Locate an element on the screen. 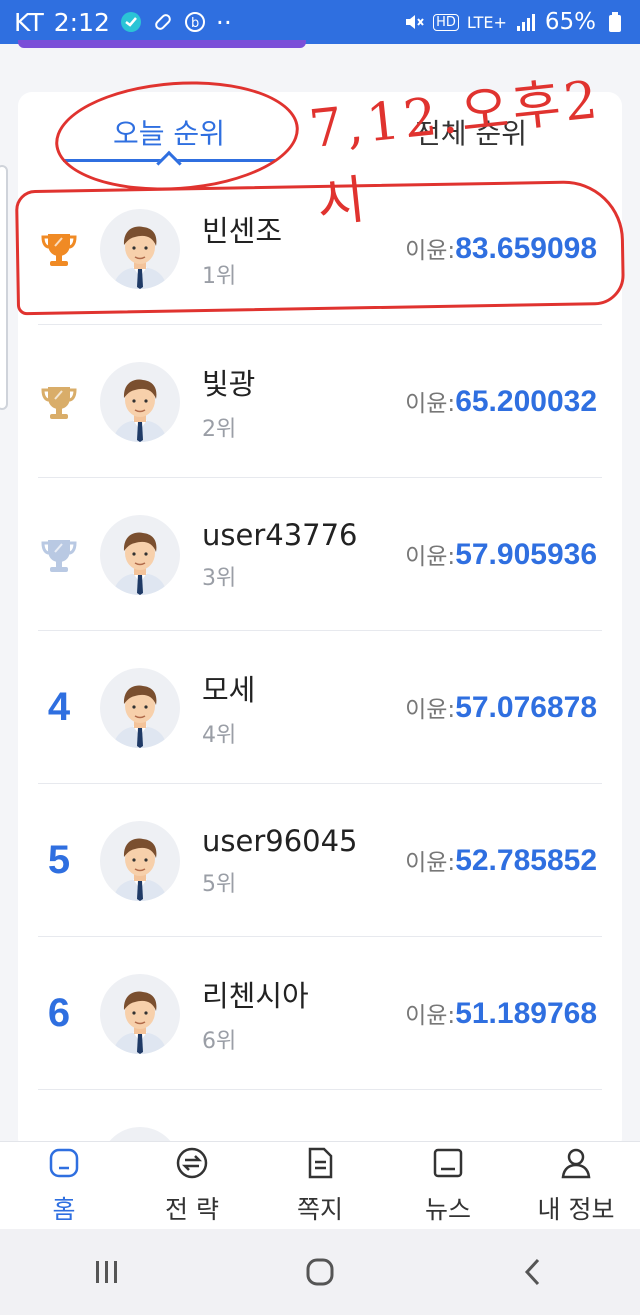  bottom-nav: 홈 전 략 쪽지 뉴스 내 정보 is located at coordinates (320, 1185).